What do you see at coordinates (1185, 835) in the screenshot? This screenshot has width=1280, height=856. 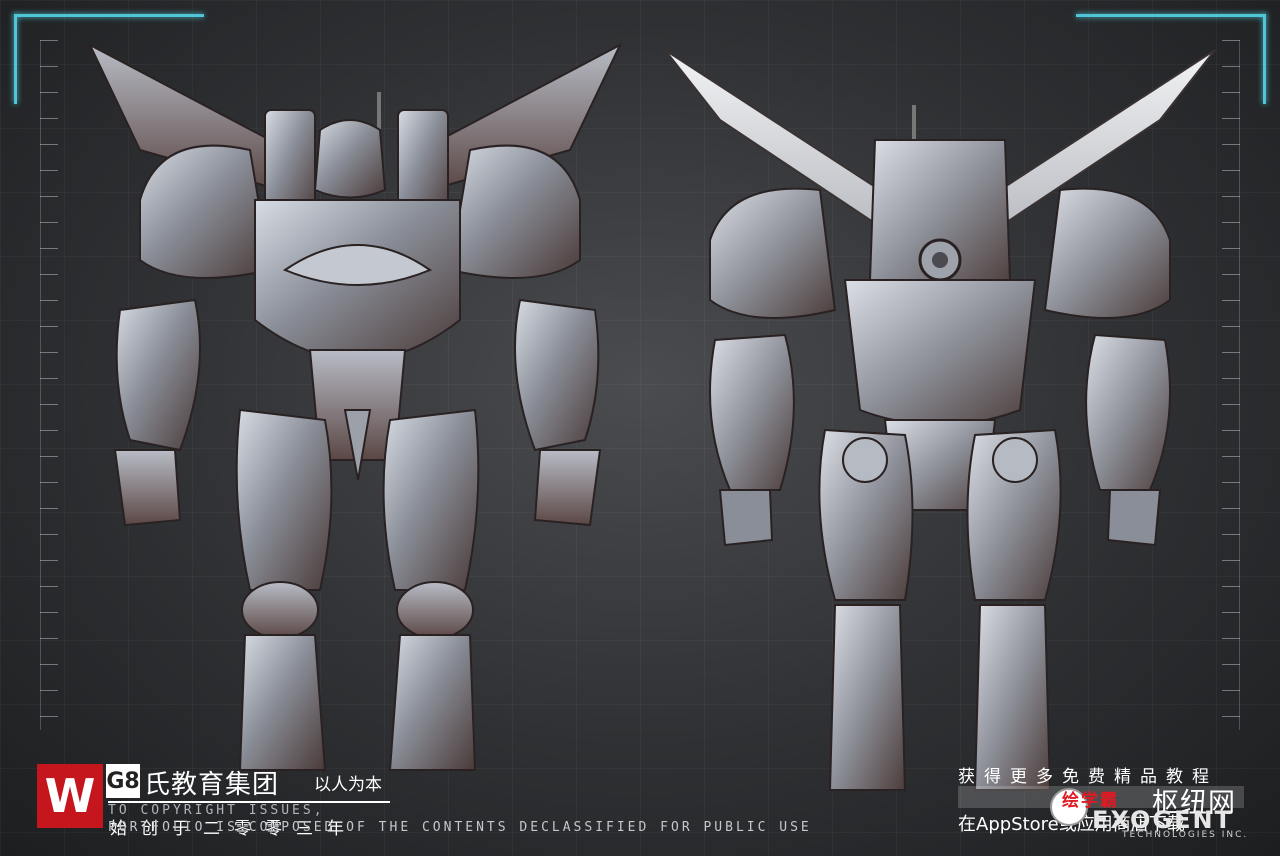 I see `company-subtitle: TECHNOLOGIES INC.` at bounding box center [1185, 835].